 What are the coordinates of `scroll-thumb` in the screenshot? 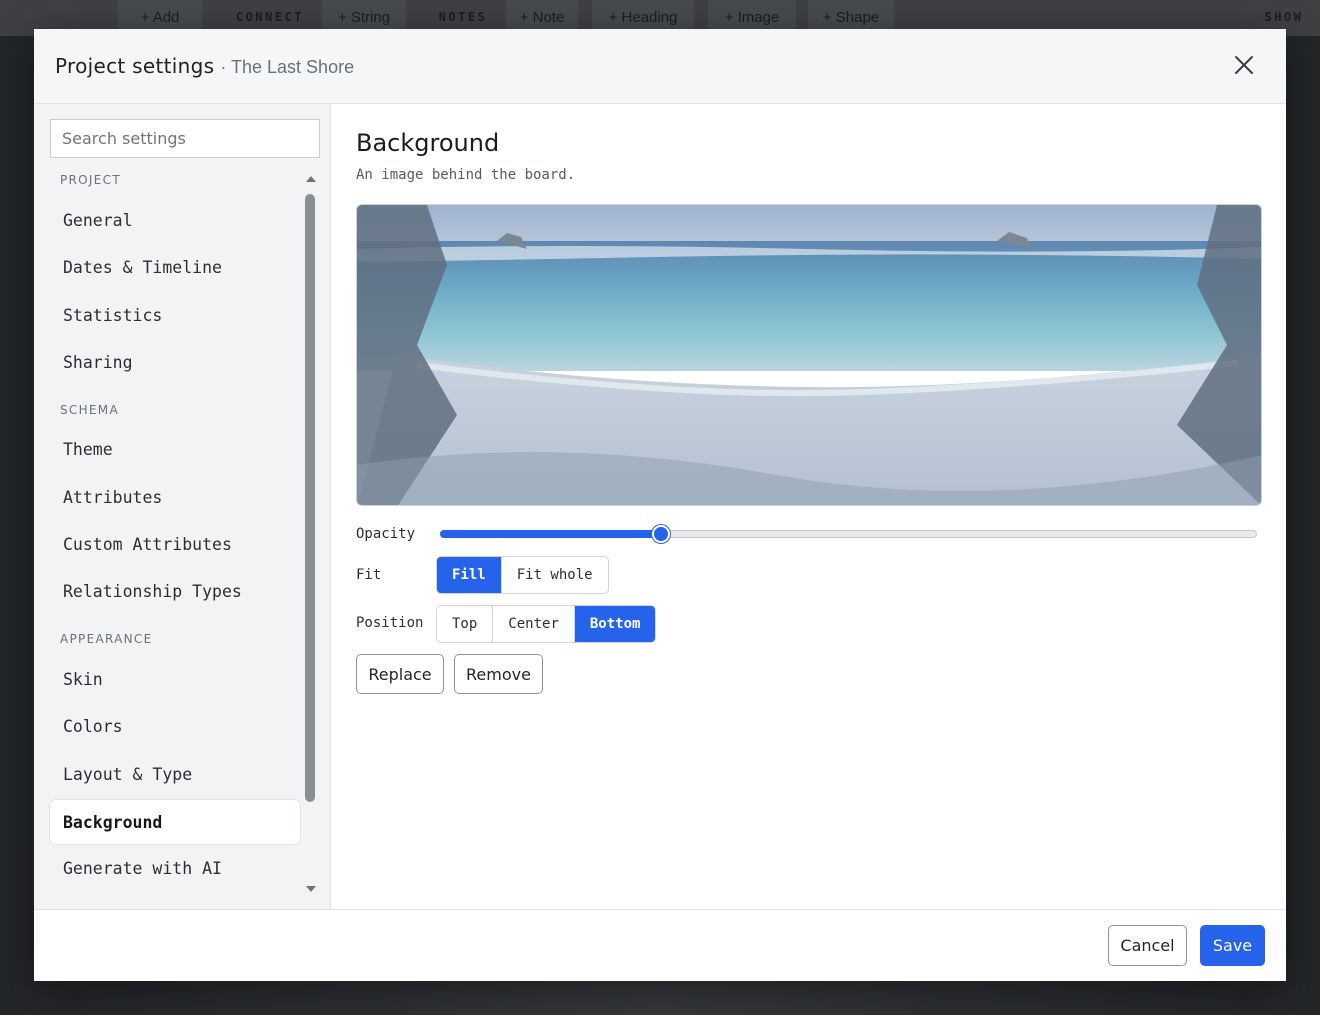 It's located at (310, 498).